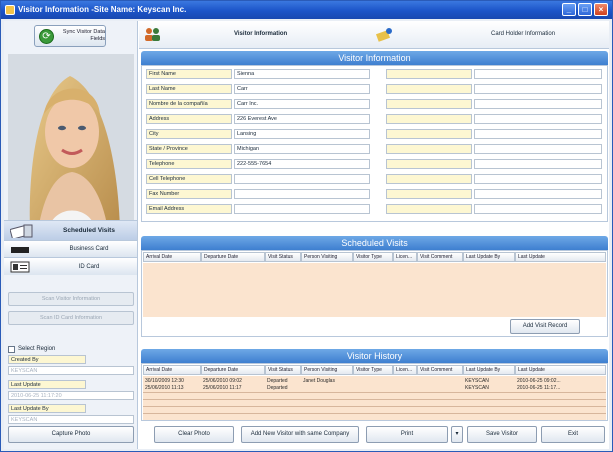 This screenshot has height=452, width=613. What do you see at coordinates (407, 434) in the screenshot?
I see `print-button: Print` at bounding box center [407, 434].